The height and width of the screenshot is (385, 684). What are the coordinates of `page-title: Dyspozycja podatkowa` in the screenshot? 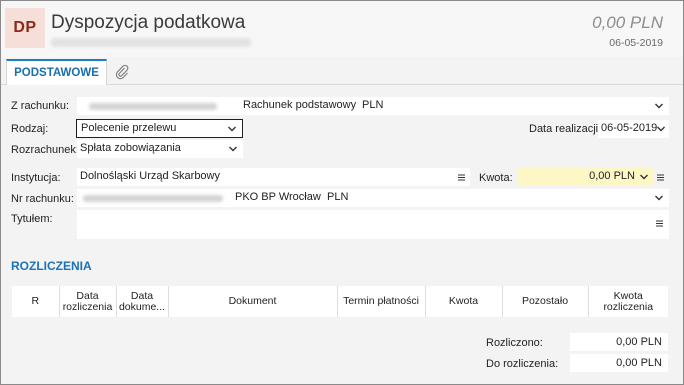 It's located at (148, 22).